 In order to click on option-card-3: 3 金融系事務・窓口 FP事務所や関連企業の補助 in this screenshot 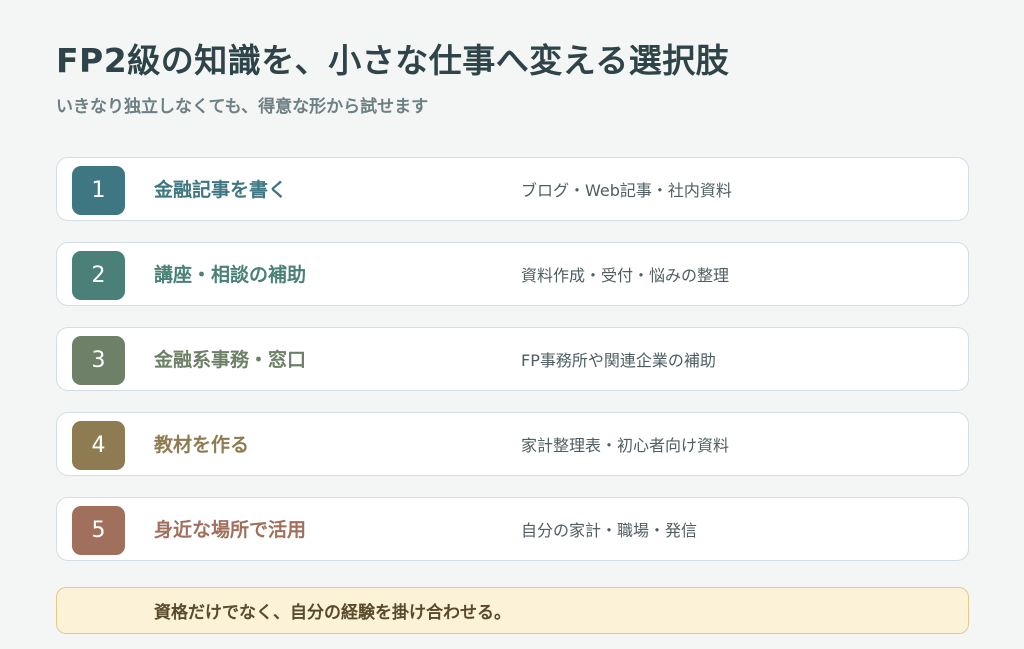, I will do `click(512, 359)`.